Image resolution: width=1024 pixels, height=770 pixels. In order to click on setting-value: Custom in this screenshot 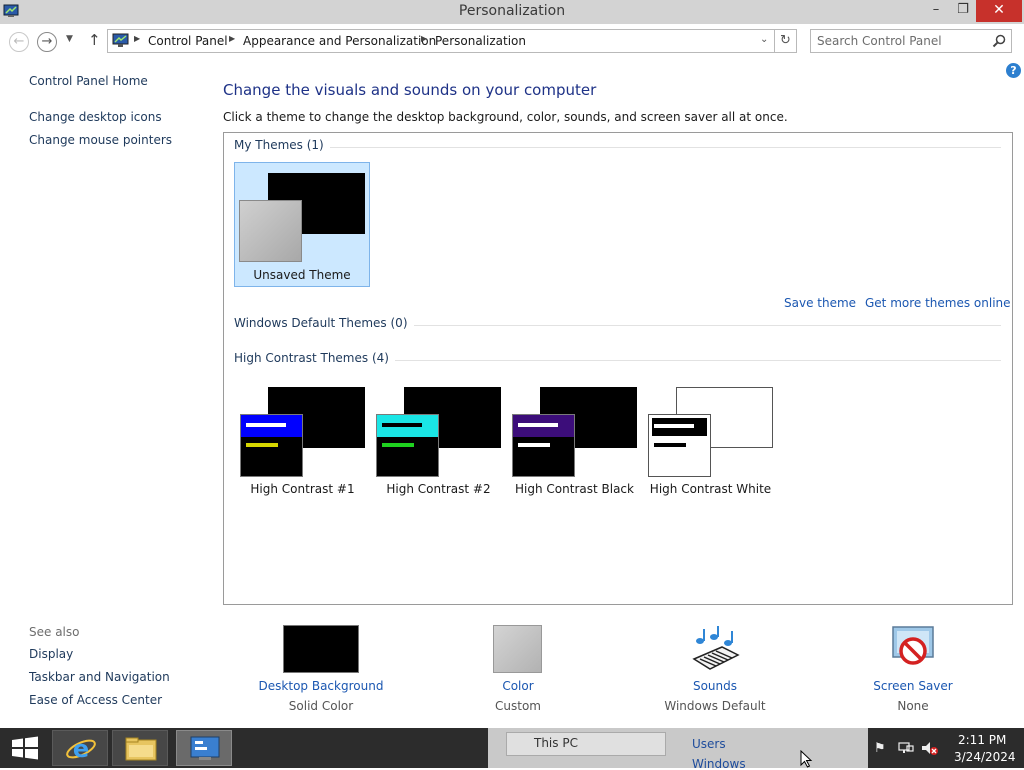, I will do `click(518, 706)`.